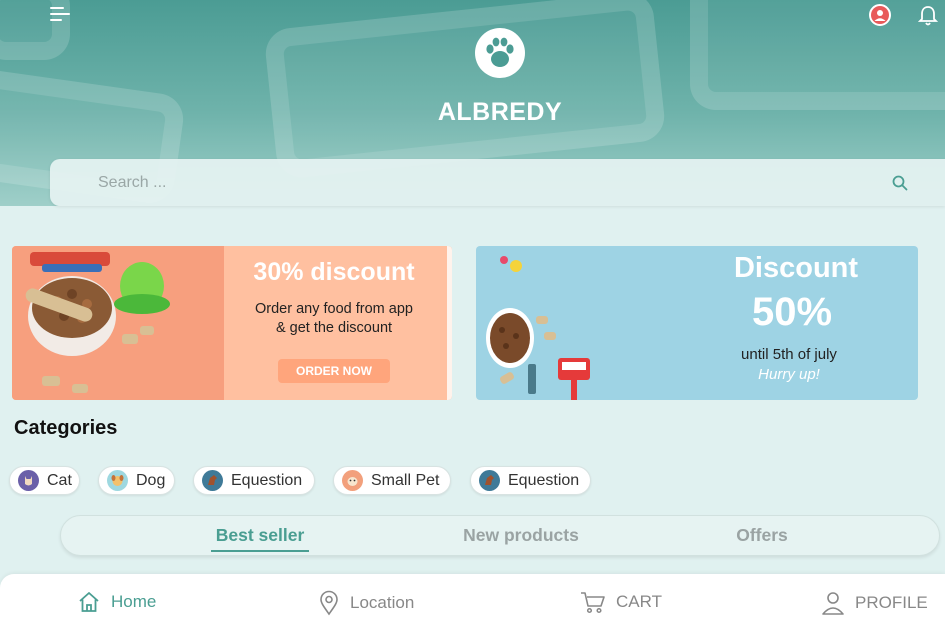  Describe the element at coordinates (796, 268) in the screenshot. I see `banner-headline: Discount` at that location.